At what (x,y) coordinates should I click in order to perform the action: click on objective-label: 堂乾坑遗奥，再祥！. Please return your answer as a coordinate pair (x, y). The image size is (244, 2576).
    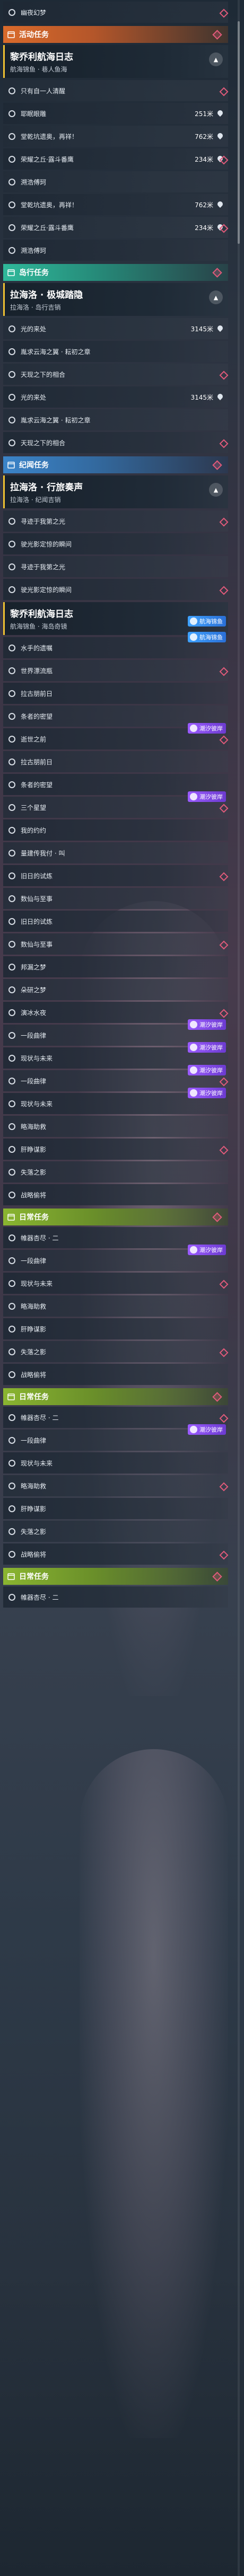
    Looking at the image, I should click on (50, 136).